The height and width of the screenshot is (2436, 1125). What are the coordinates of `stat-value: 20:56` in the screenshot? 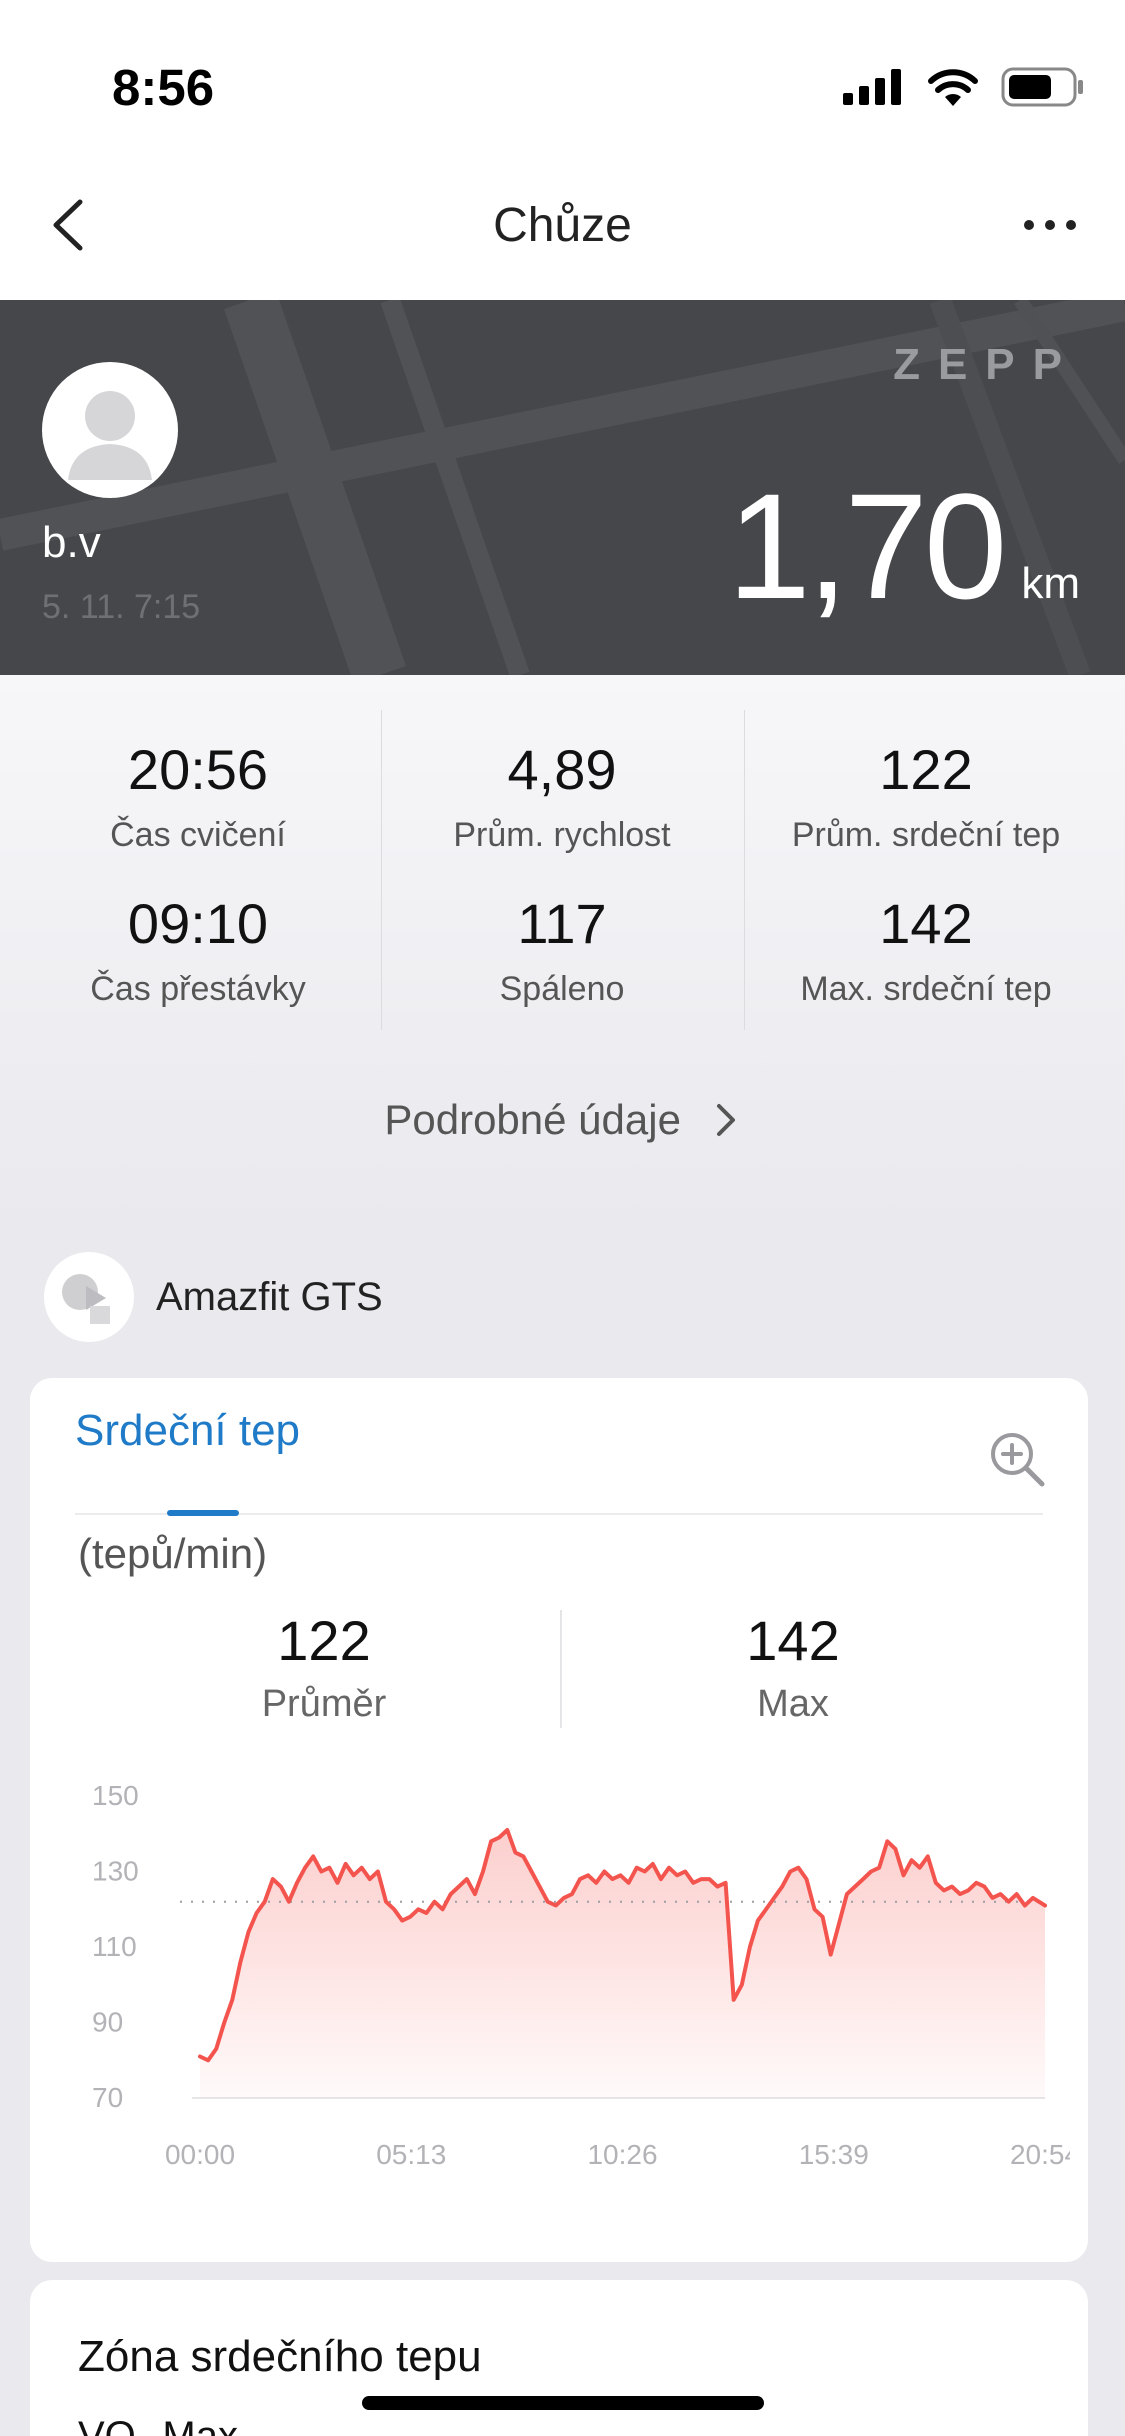 It's located at (198, 769).